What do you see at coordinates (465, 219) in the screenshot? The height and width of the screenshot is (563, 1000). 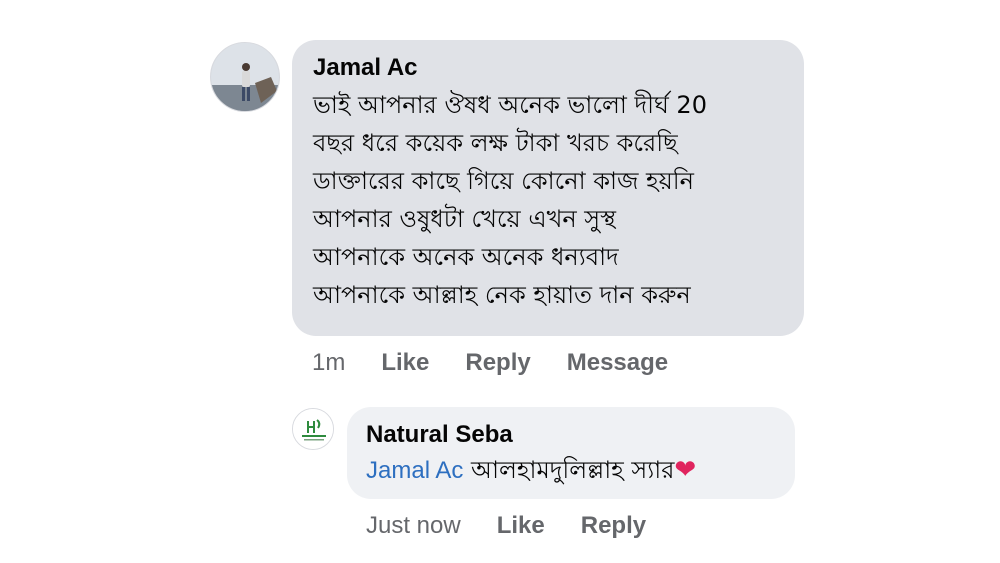 I see `comment-line: আপনার ওষুধটা খেয়ে এখন সুস্থ` at bounding box center [465, 219].